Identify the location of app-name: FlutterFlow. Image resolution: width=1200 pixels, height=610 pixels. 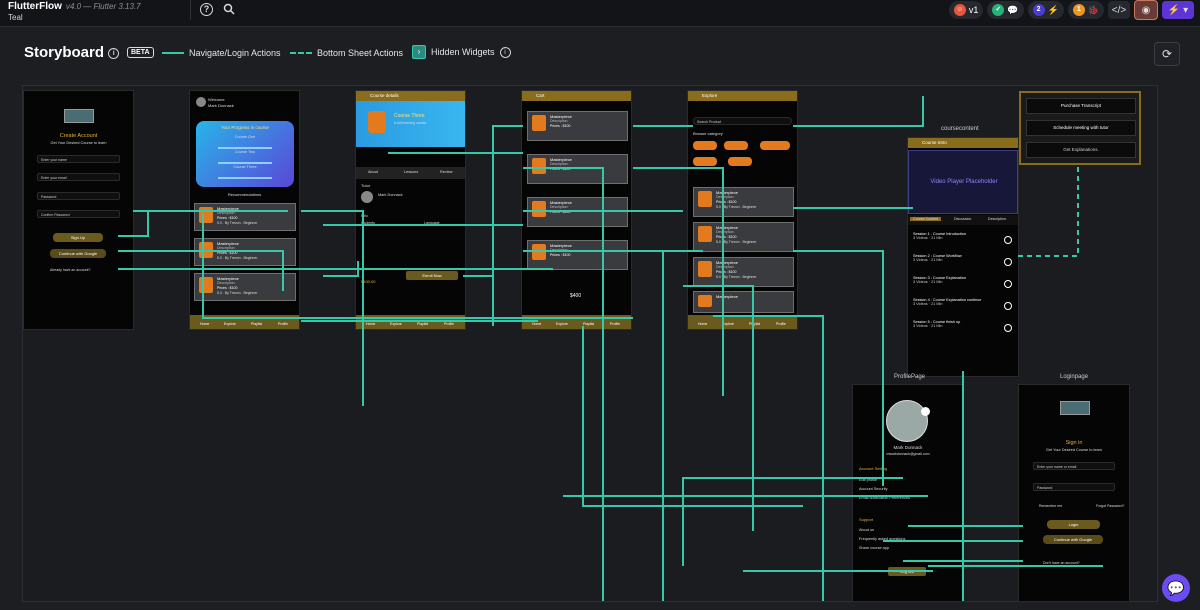
(35, 6).